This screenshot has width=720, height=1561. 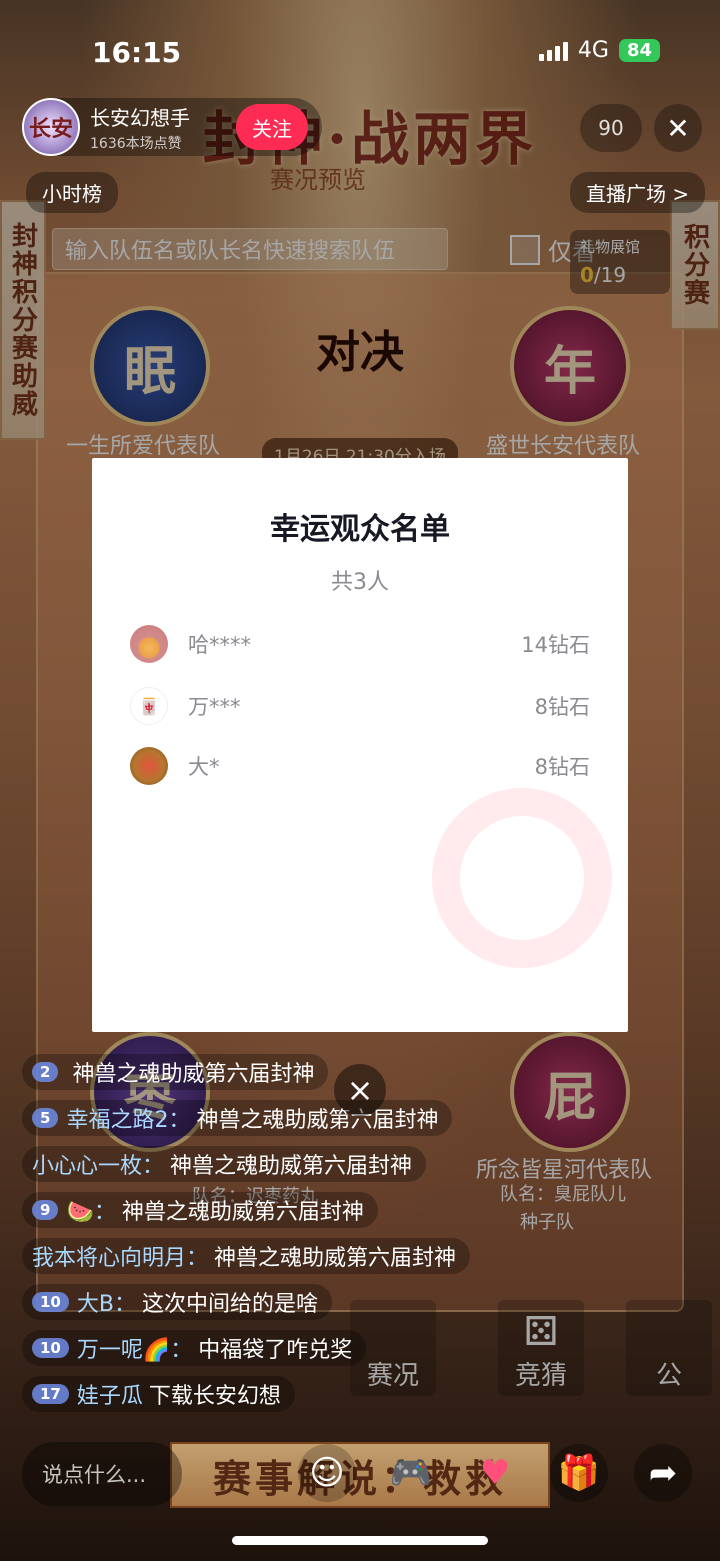 I want to click on bottom-bar: 赛事解说：救救 说点什么... ☺ 🎮 ♥ 🎁 ➦, so click(x=360, y=1475).